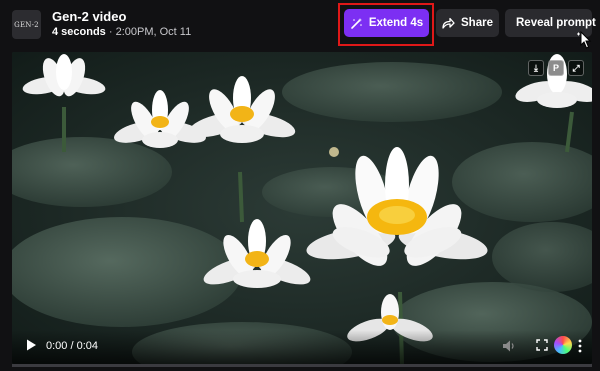  I want to click on time-display: 0:00 / 0:04, so click(72, 346).